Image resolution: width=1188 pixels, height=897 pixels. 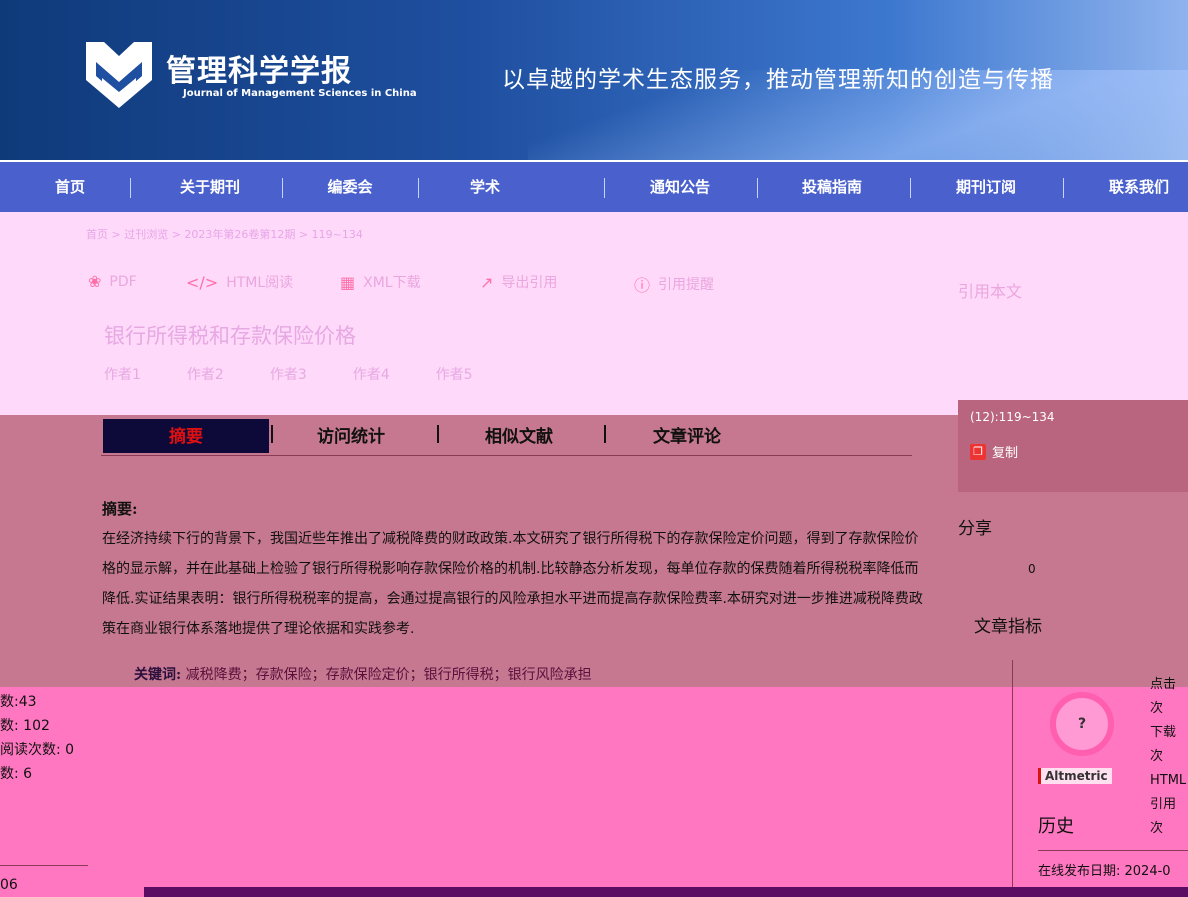 I want to click on author-link: 作者4, so click(x=371, y=374).